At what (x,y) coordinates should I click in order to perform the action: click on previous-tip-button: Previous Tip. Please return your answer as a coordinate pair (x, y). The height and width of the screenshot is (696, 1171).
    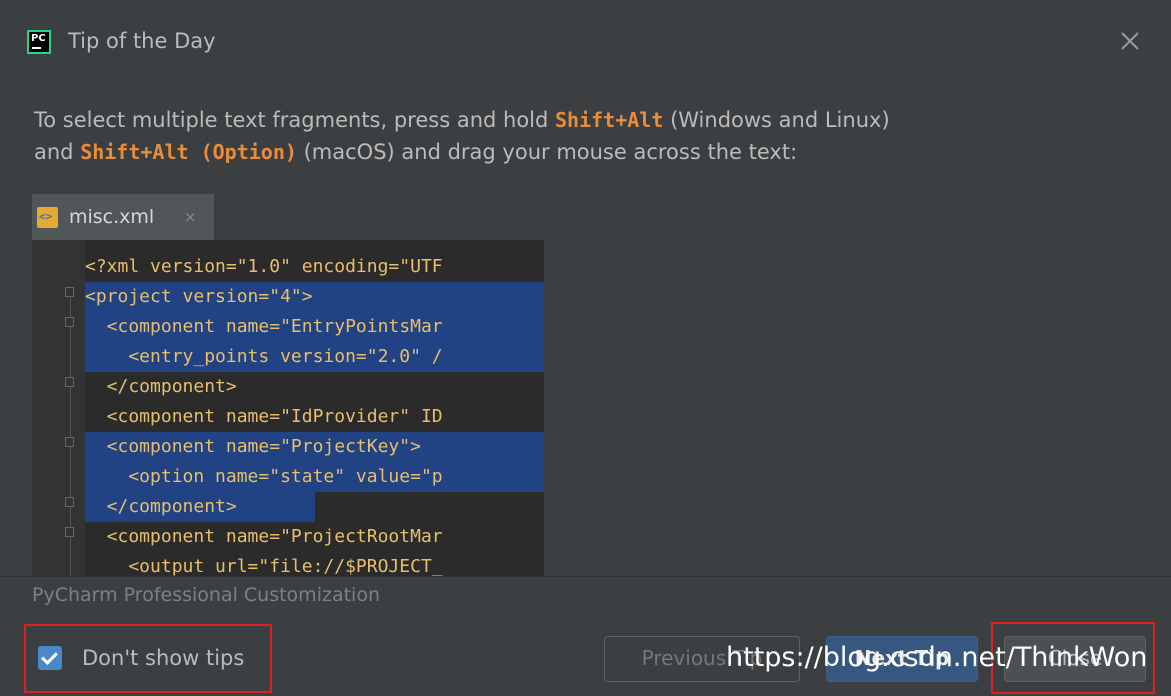
    Looking at the image, I should click on (702, 659).